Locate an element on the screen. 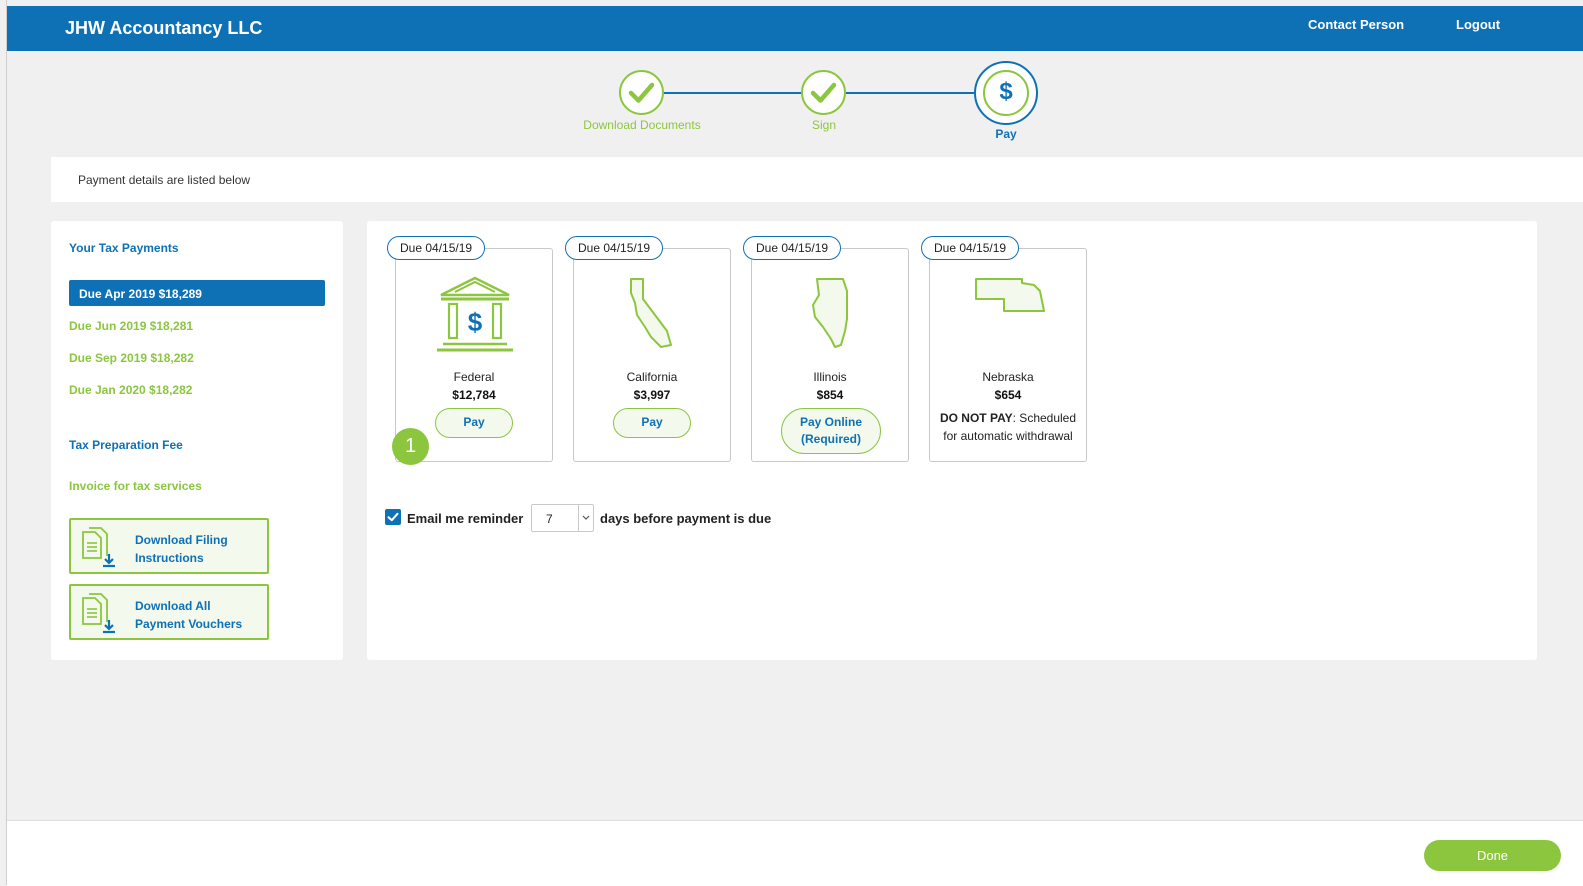 This screenshot has height=886, width=1583. sidebar-item-due-sep-2019: Due Sep 2019 $18,282 is located at coordinates (131, 358).